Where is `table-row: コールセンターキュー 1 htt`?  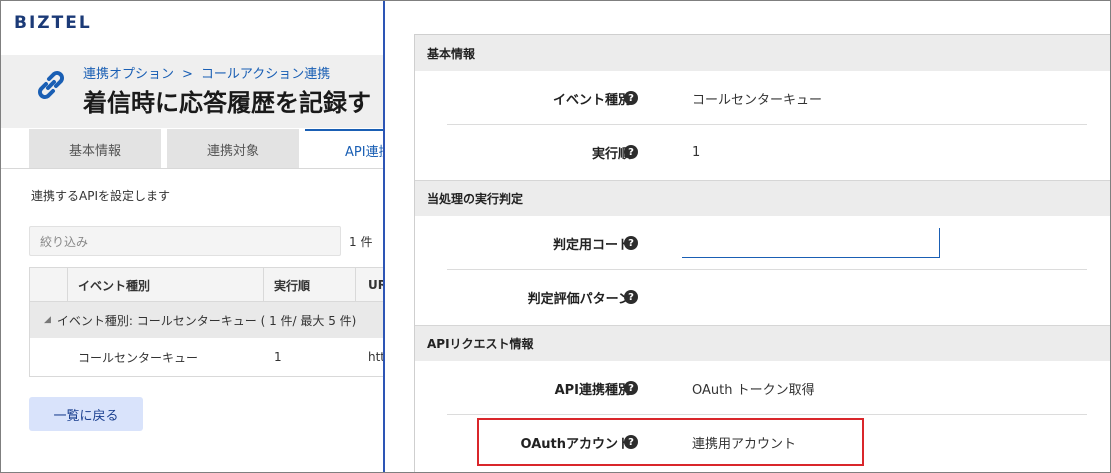 table-row: コールセンターキュー 1 htt is located at coordinates (207, 357).